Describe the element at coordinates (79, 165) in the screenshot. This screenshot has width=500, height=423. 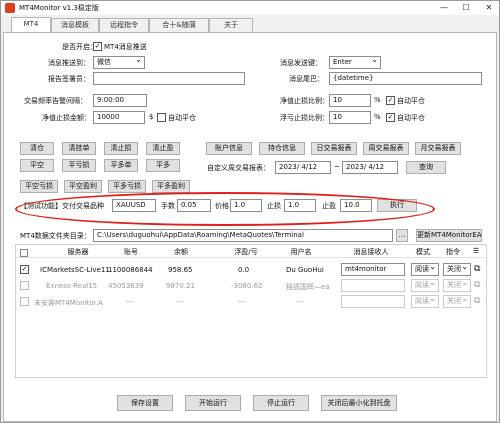
I see `close-loss-button: 平亏损` at that location.